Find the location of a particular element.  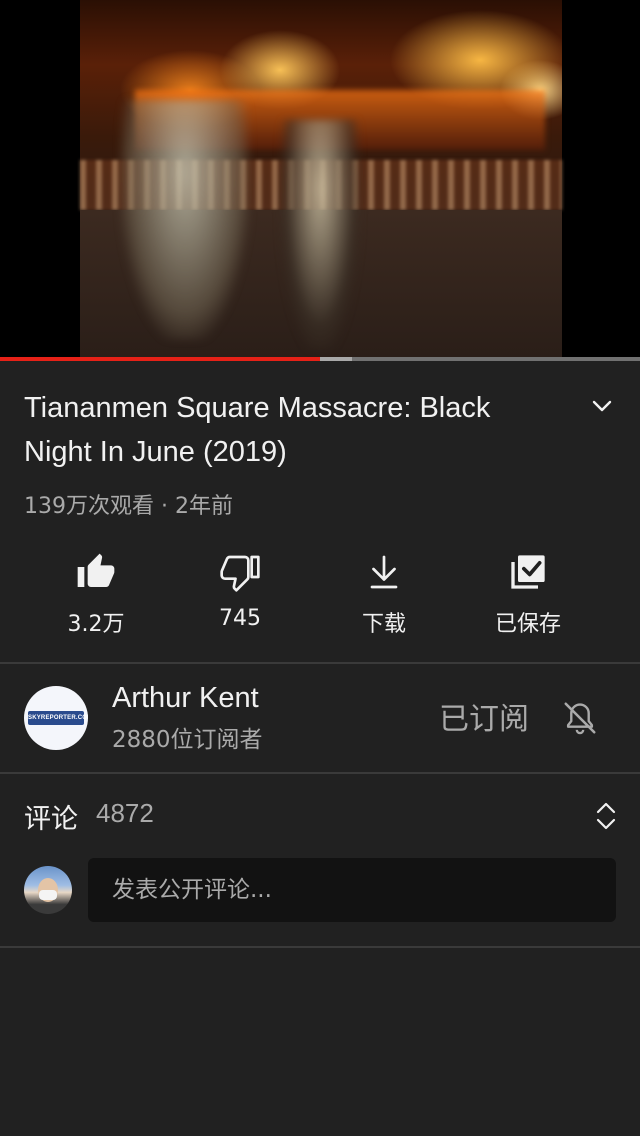

chevron-down-icon is located at coordinates (602, 406).